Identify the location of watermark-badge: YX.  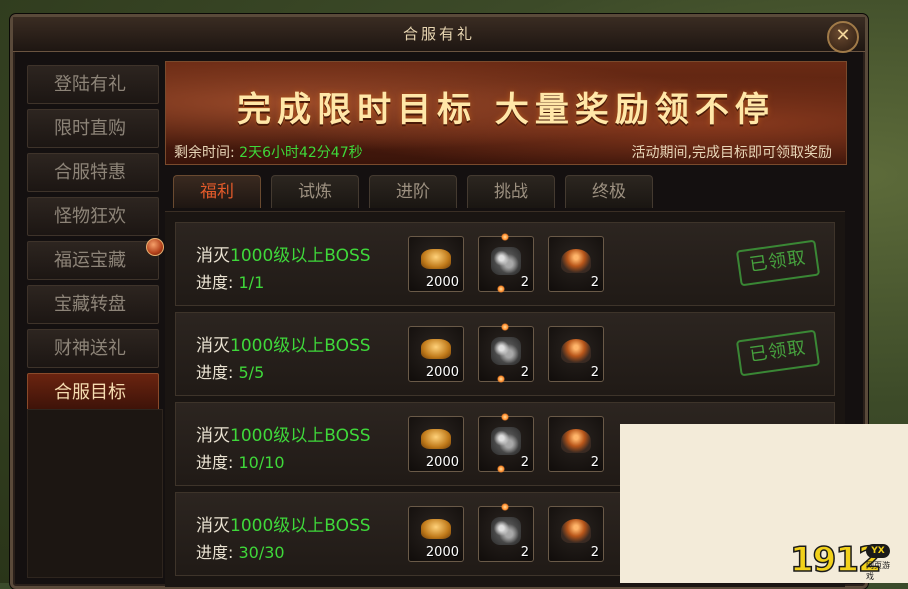
(878, 551).